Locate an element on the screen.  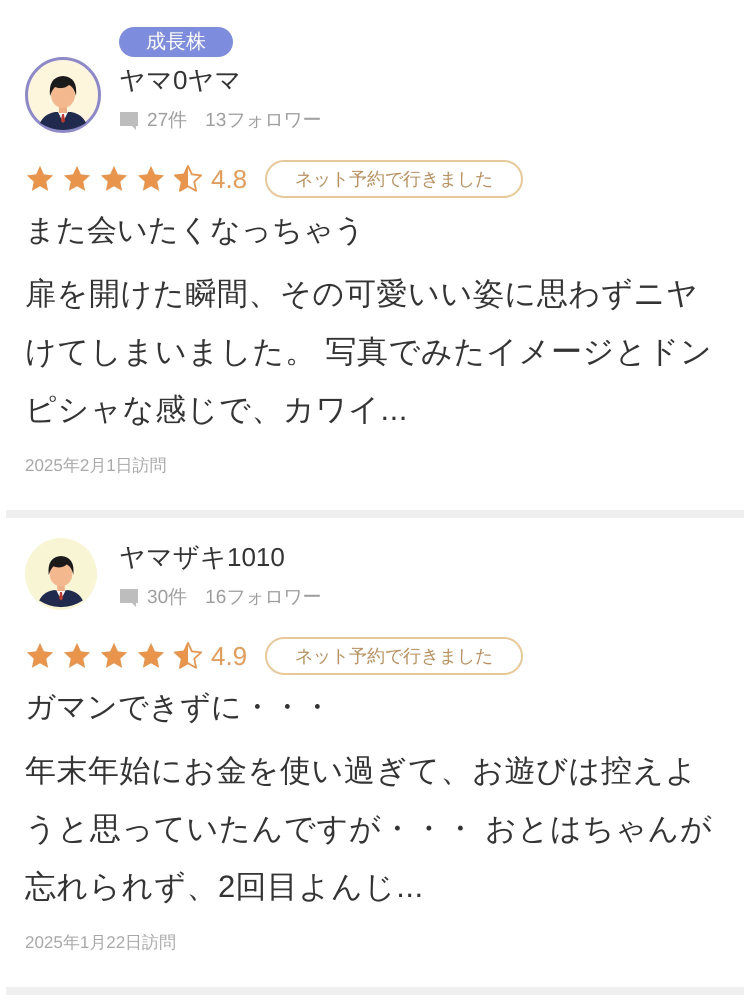
visit-date: 2025年1月22日訪問 is located at coordinates (101, 943).